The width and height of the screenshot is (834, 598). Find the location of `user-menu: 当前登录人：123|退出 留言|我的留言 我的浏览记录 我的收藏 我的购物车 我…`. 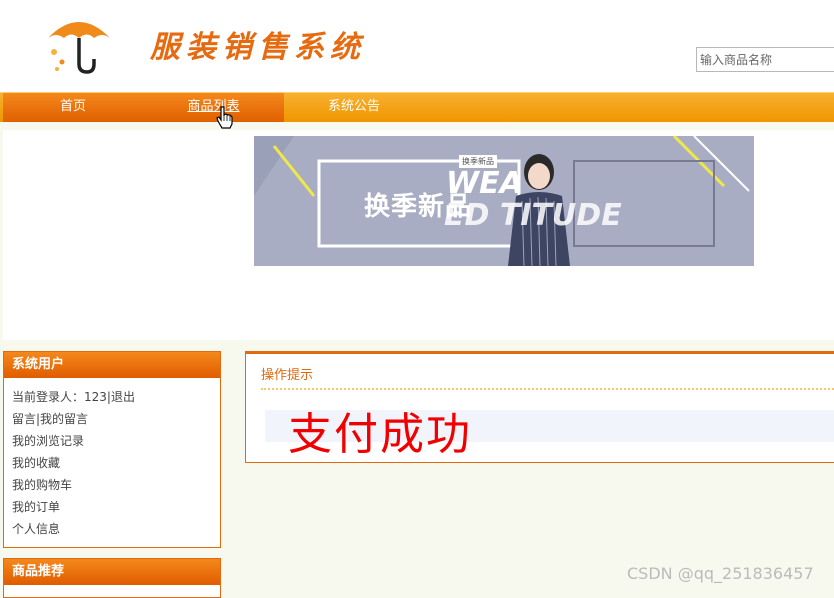

user-menu: 当前登录人：123|退出 留言|我的留言 我的浏览记录 我的收藏 我的购物车 我… is located at coordinates (112, 463).